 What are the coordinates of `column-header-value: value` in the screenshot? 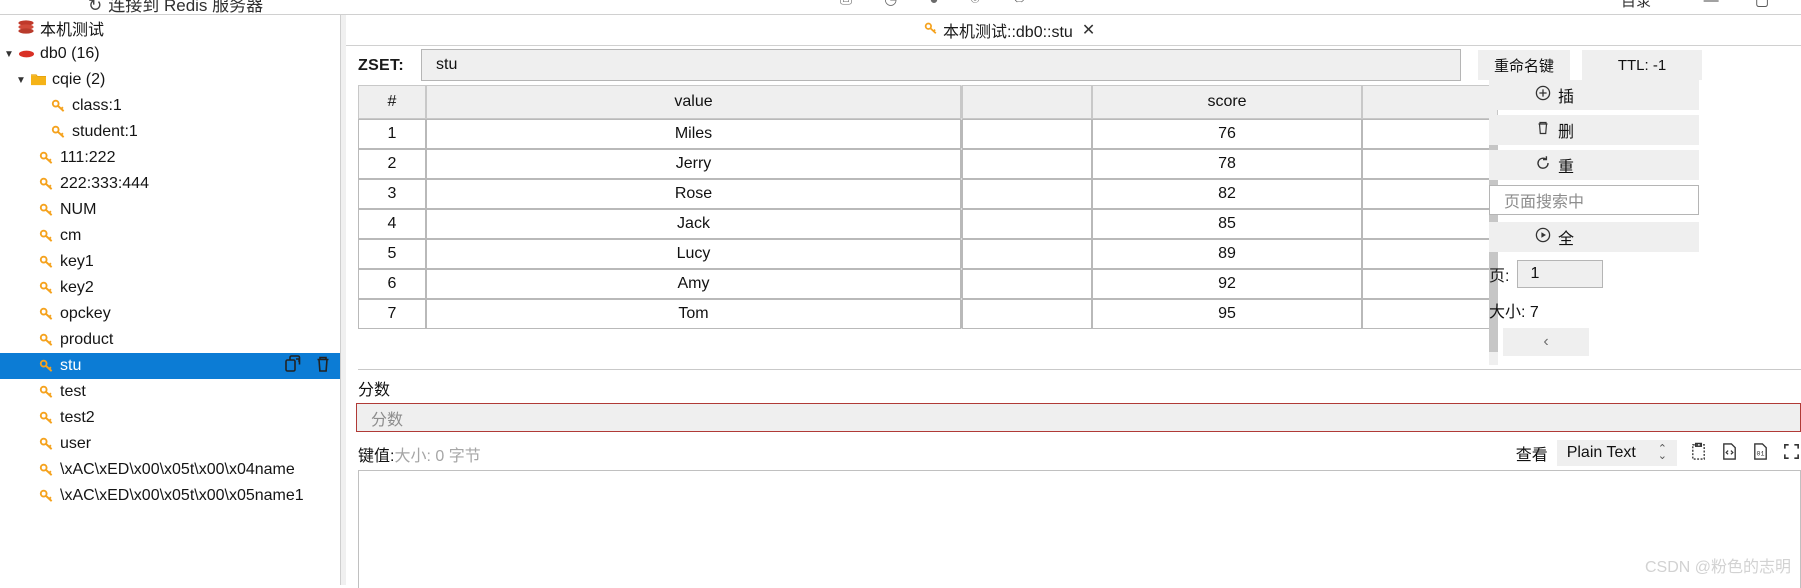 It's located at (693, 102).